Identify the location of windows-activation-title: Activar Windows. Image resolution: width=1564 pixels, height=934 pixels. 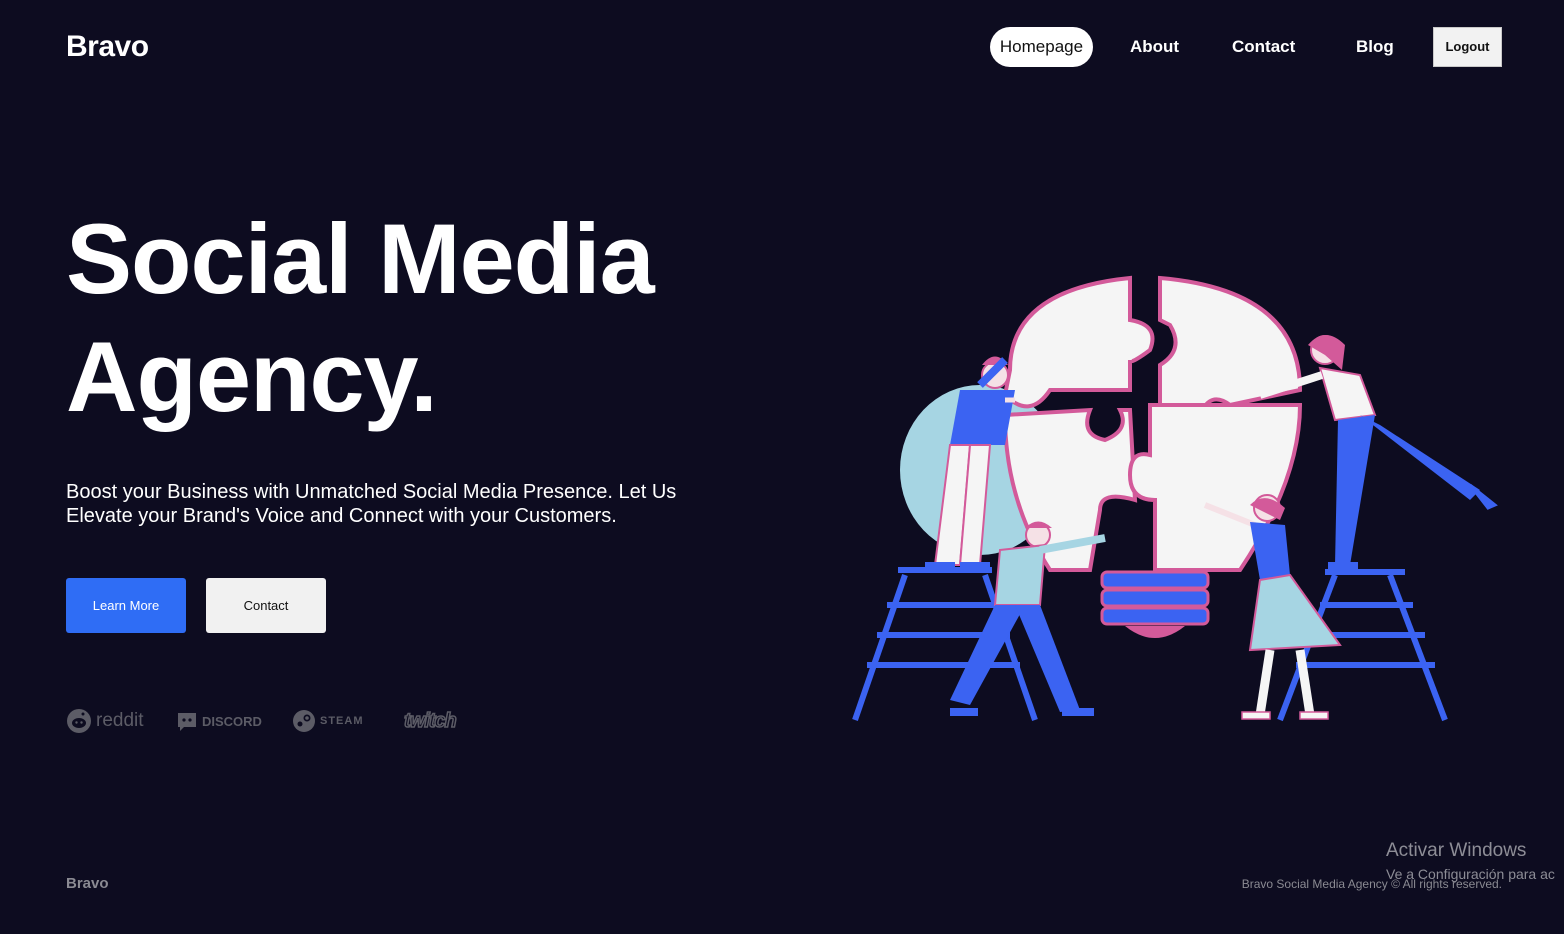
(1456, 850).